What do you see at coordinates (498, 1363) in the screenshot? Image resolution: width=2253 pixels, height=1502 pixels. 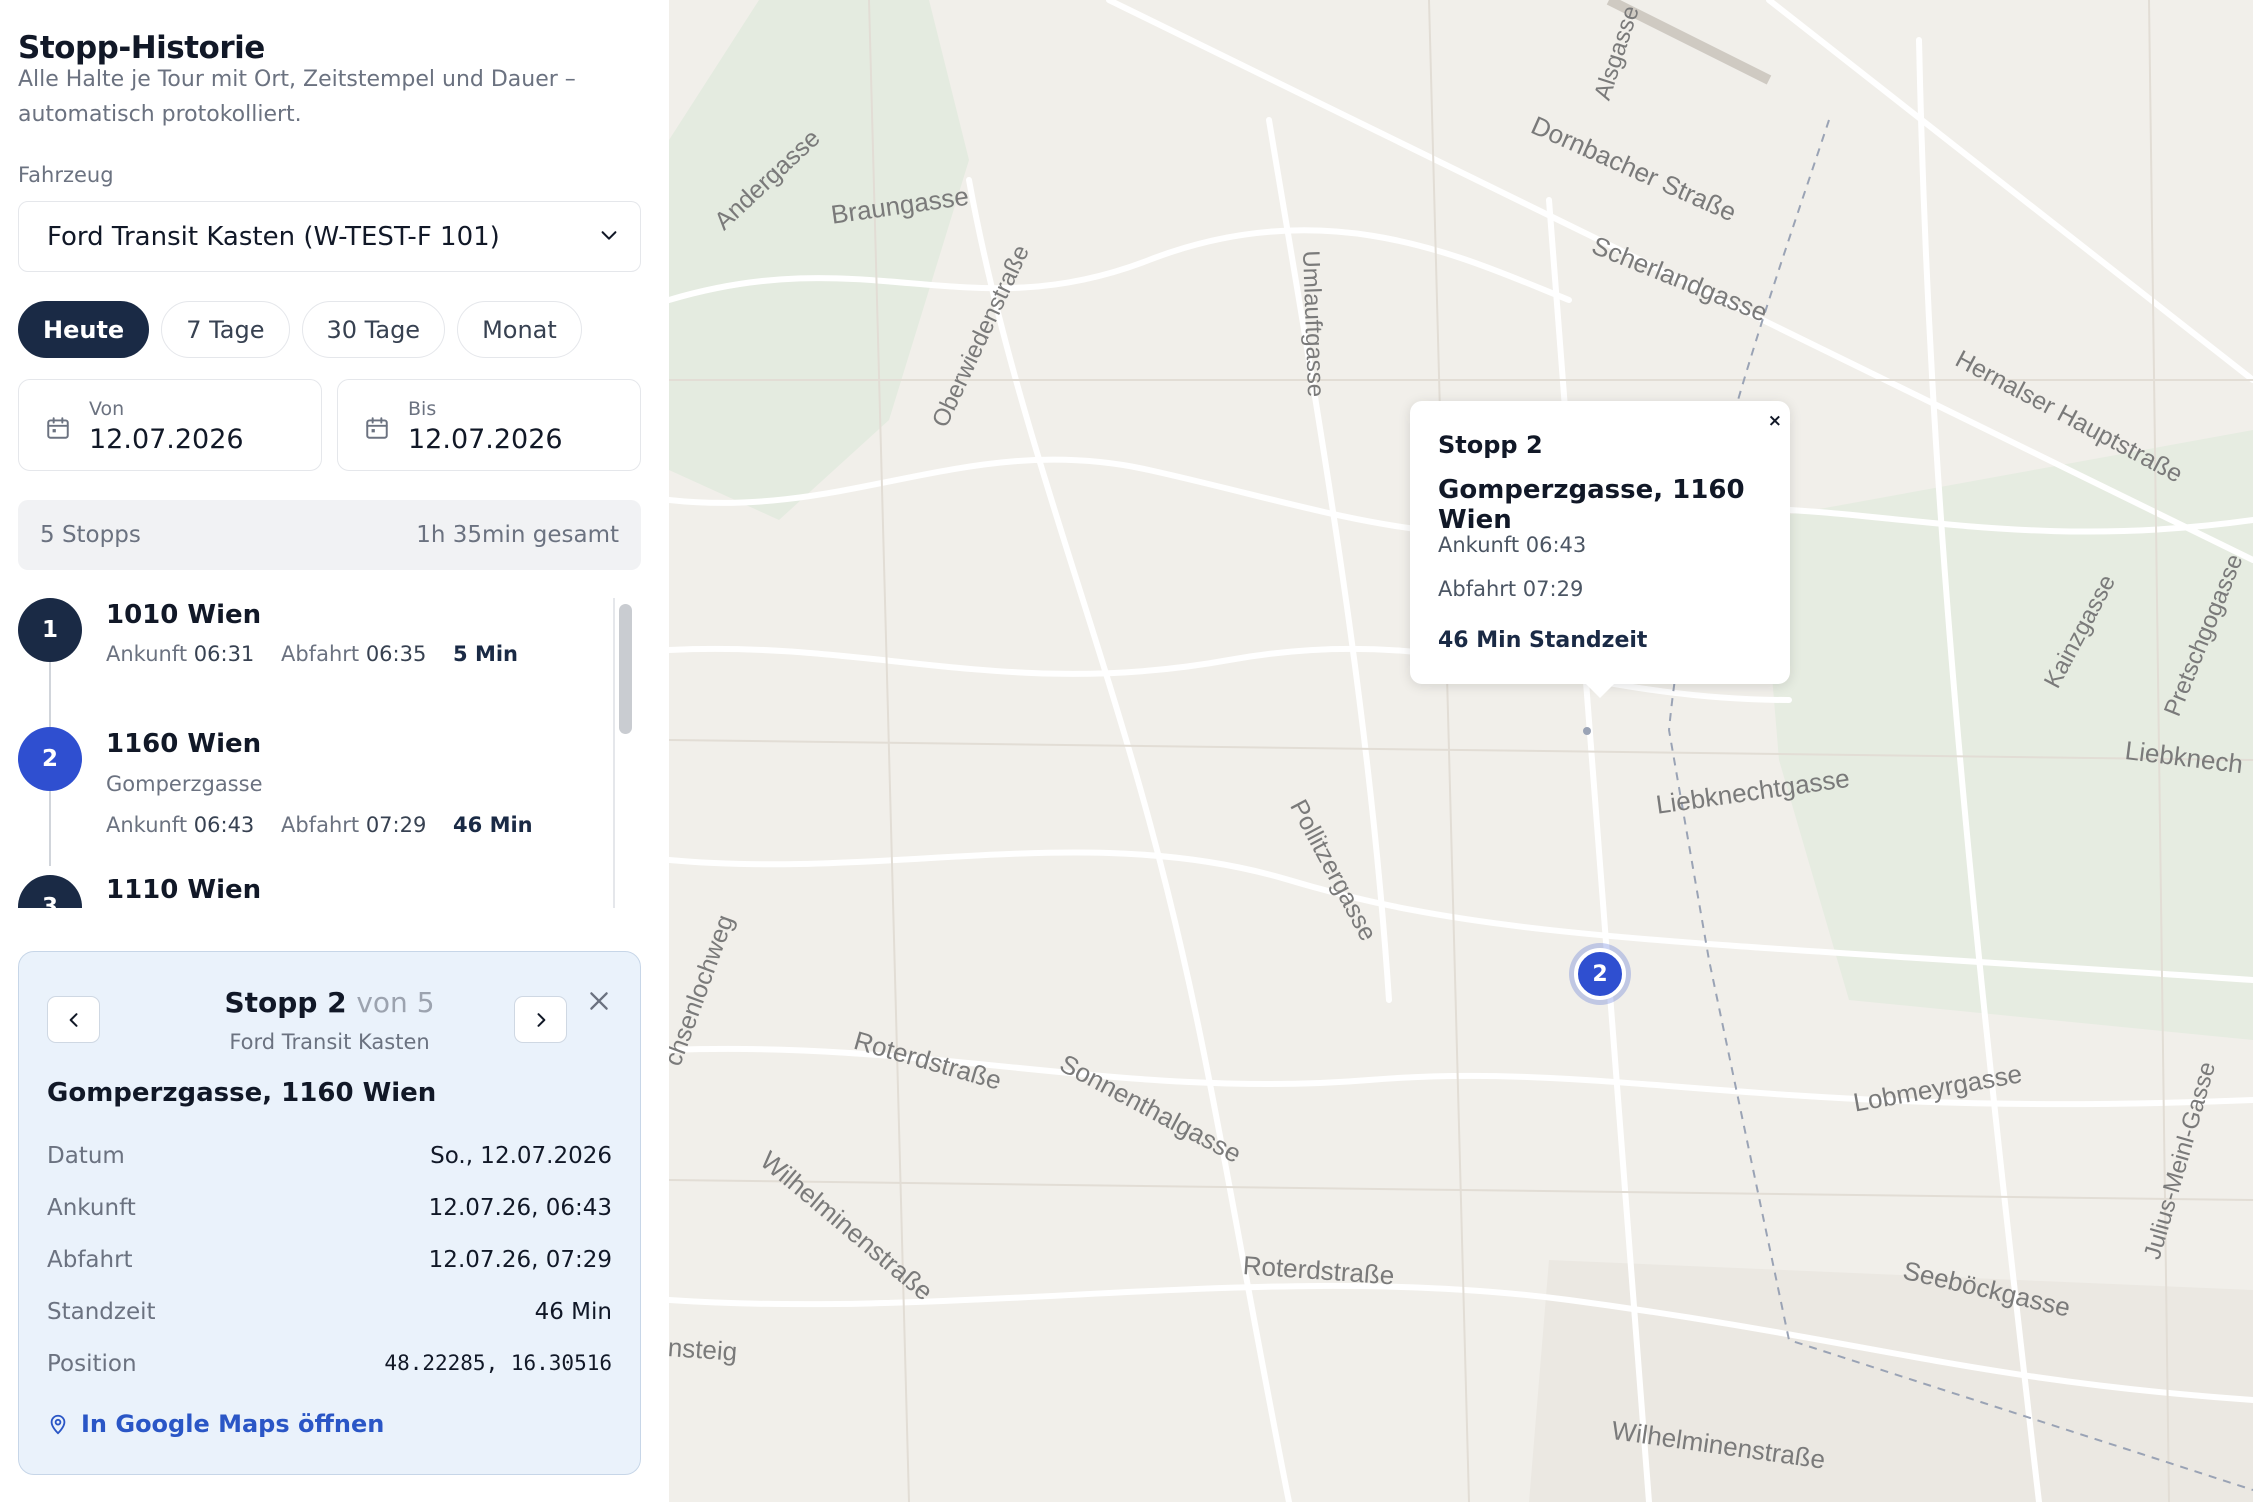 I see `detail-value: 48.22285, 16.30516` at bounding box center [498, 1363].